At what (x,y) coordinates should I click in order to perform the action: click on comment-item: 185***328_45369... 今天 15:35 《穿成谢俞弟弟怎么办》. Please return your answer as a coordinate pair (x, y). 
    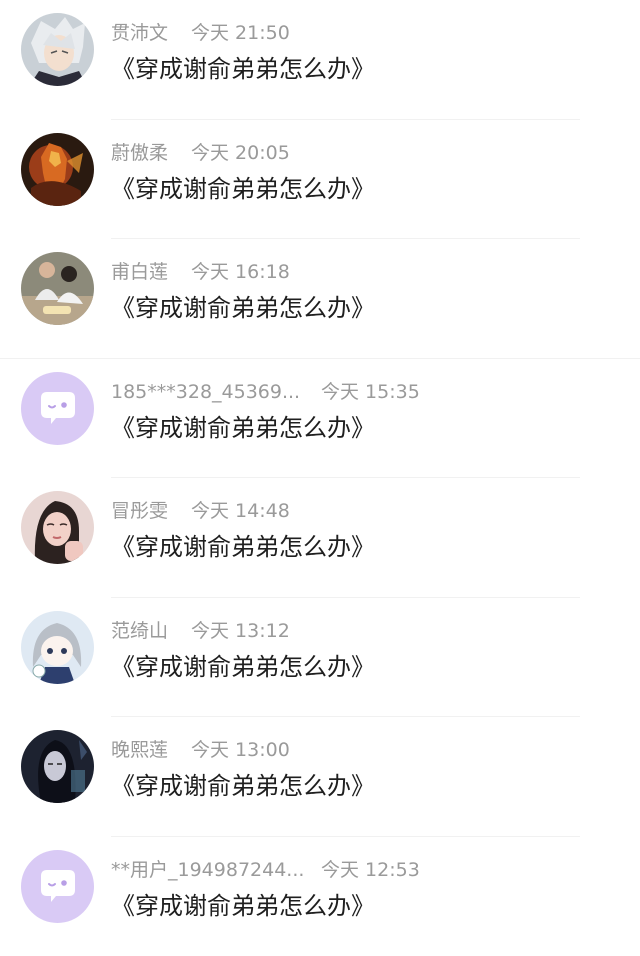
    Looking at the image, I should click on (320, 419).